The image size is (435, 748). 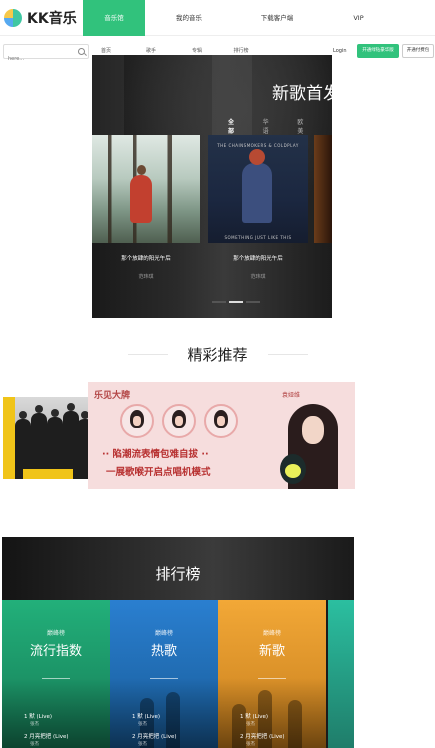 I want to click on featured-title: 精彩推荐, so click(x=217, y=355).